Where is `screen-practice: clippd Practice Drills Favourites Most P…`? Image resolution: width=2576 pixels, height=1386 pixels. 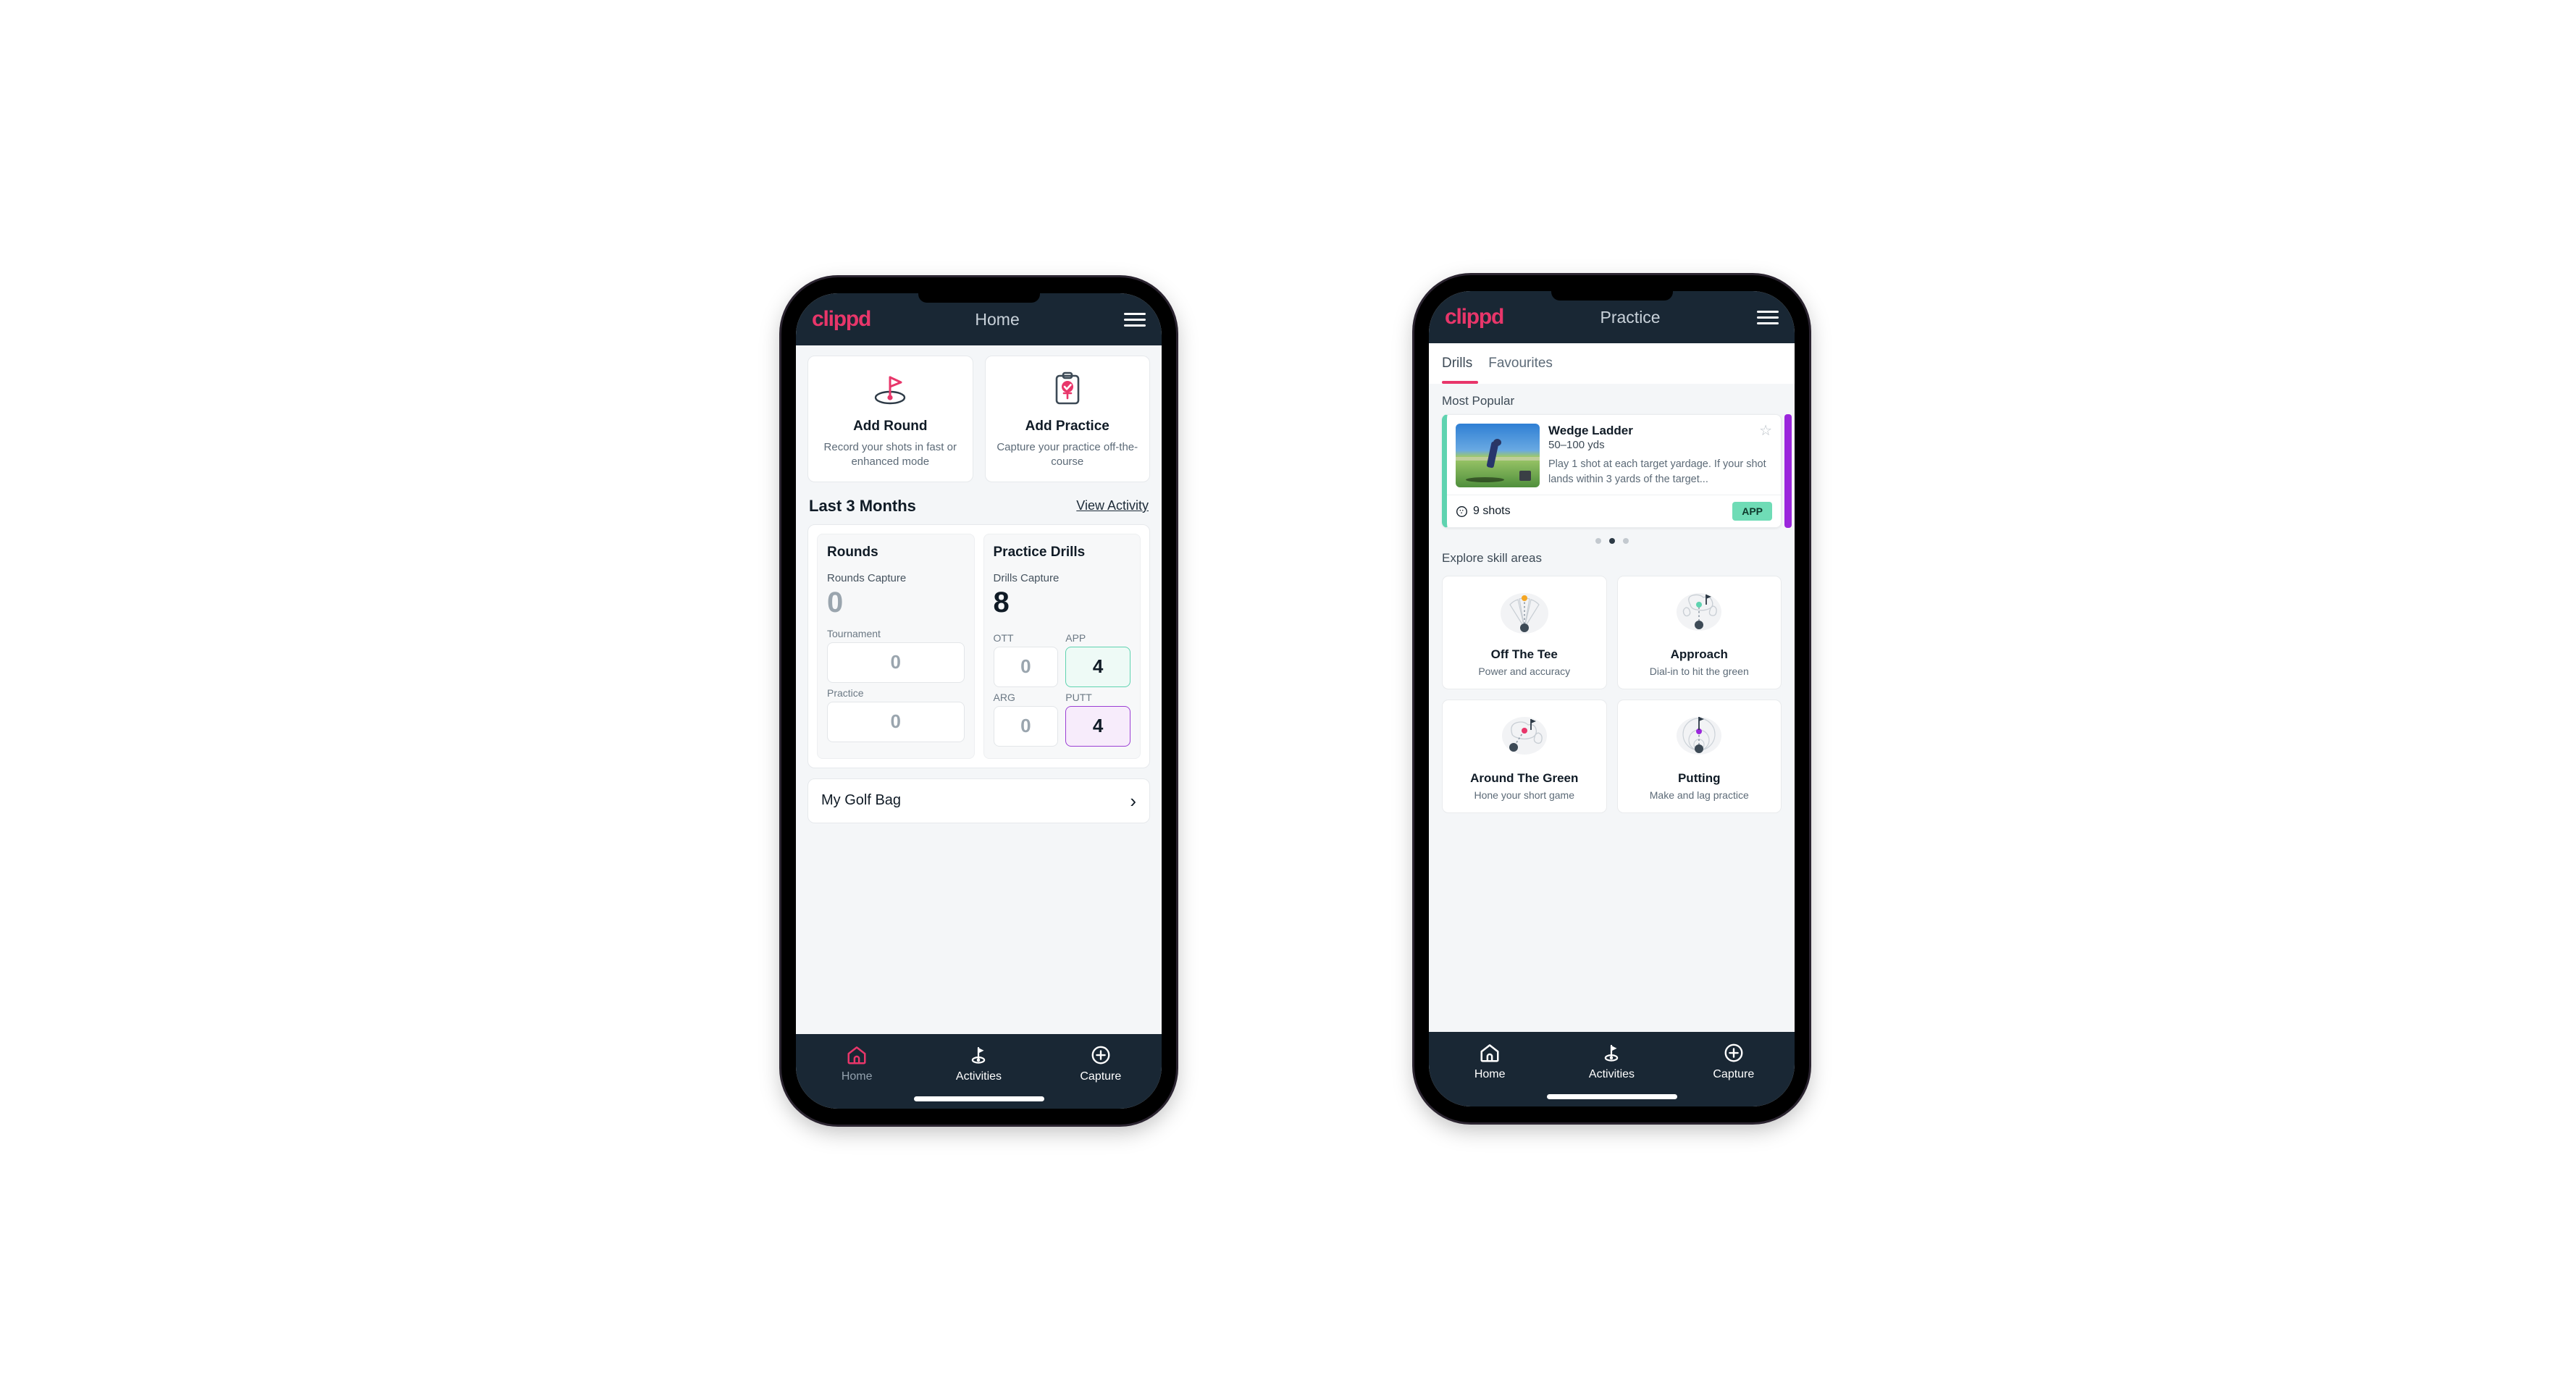
screen-practice: clippd Practice Drills Favourites Most P… is located at coordinates (1612, 698).